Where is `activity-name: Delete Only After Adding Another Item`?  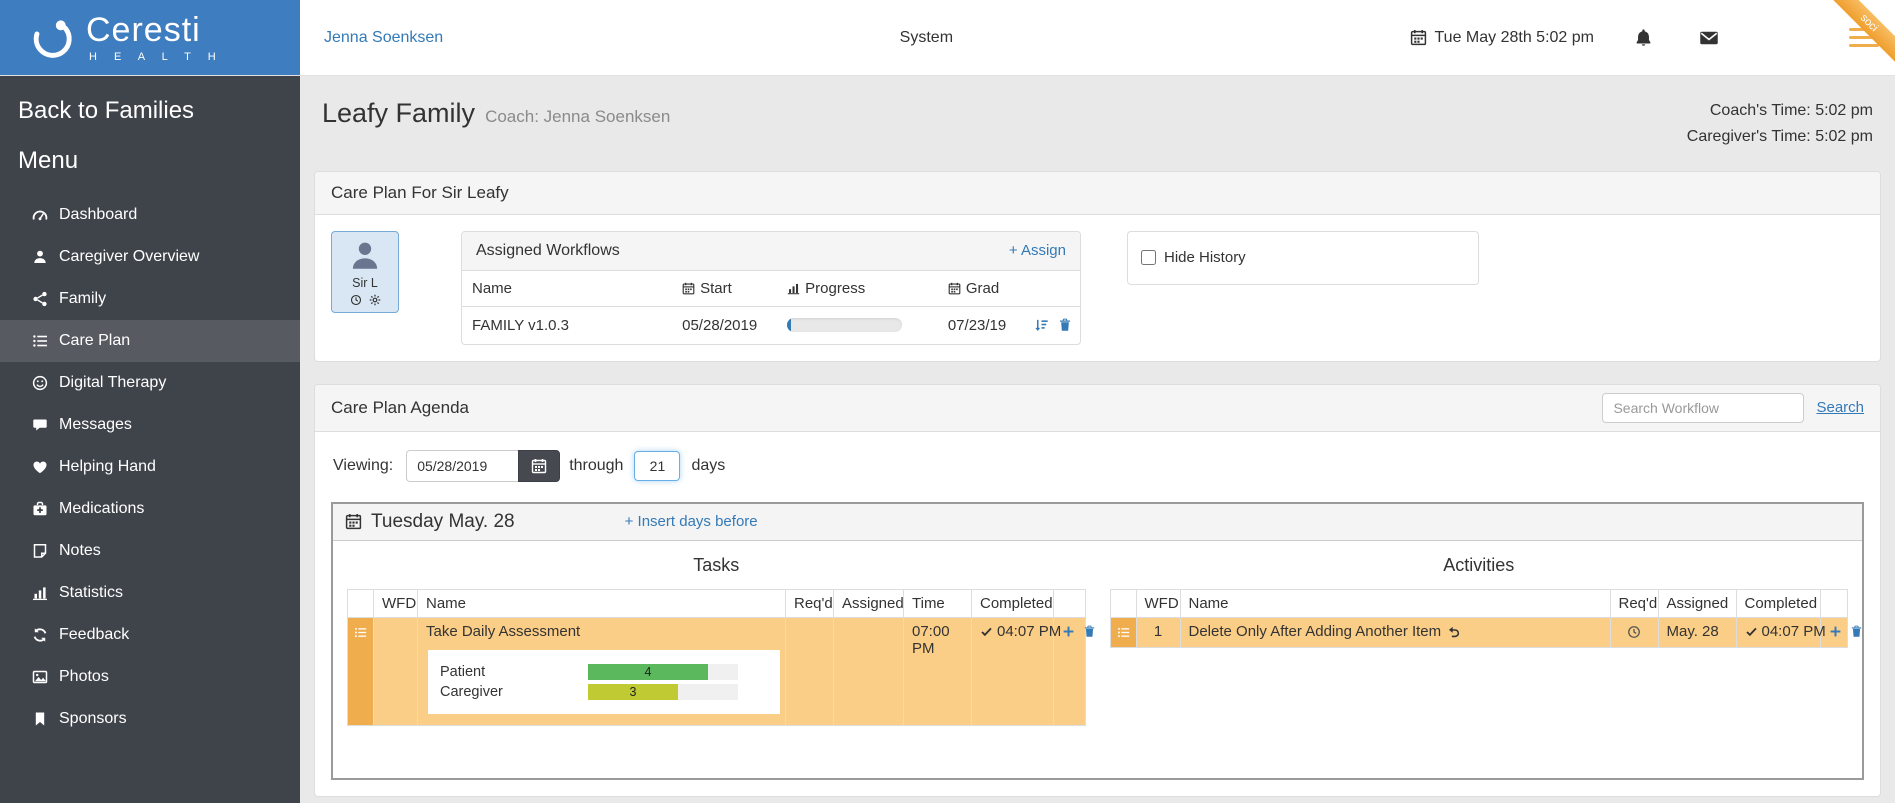 activity-name: Delete Only After Adding Another Item is located at coordinates (1315, 631).